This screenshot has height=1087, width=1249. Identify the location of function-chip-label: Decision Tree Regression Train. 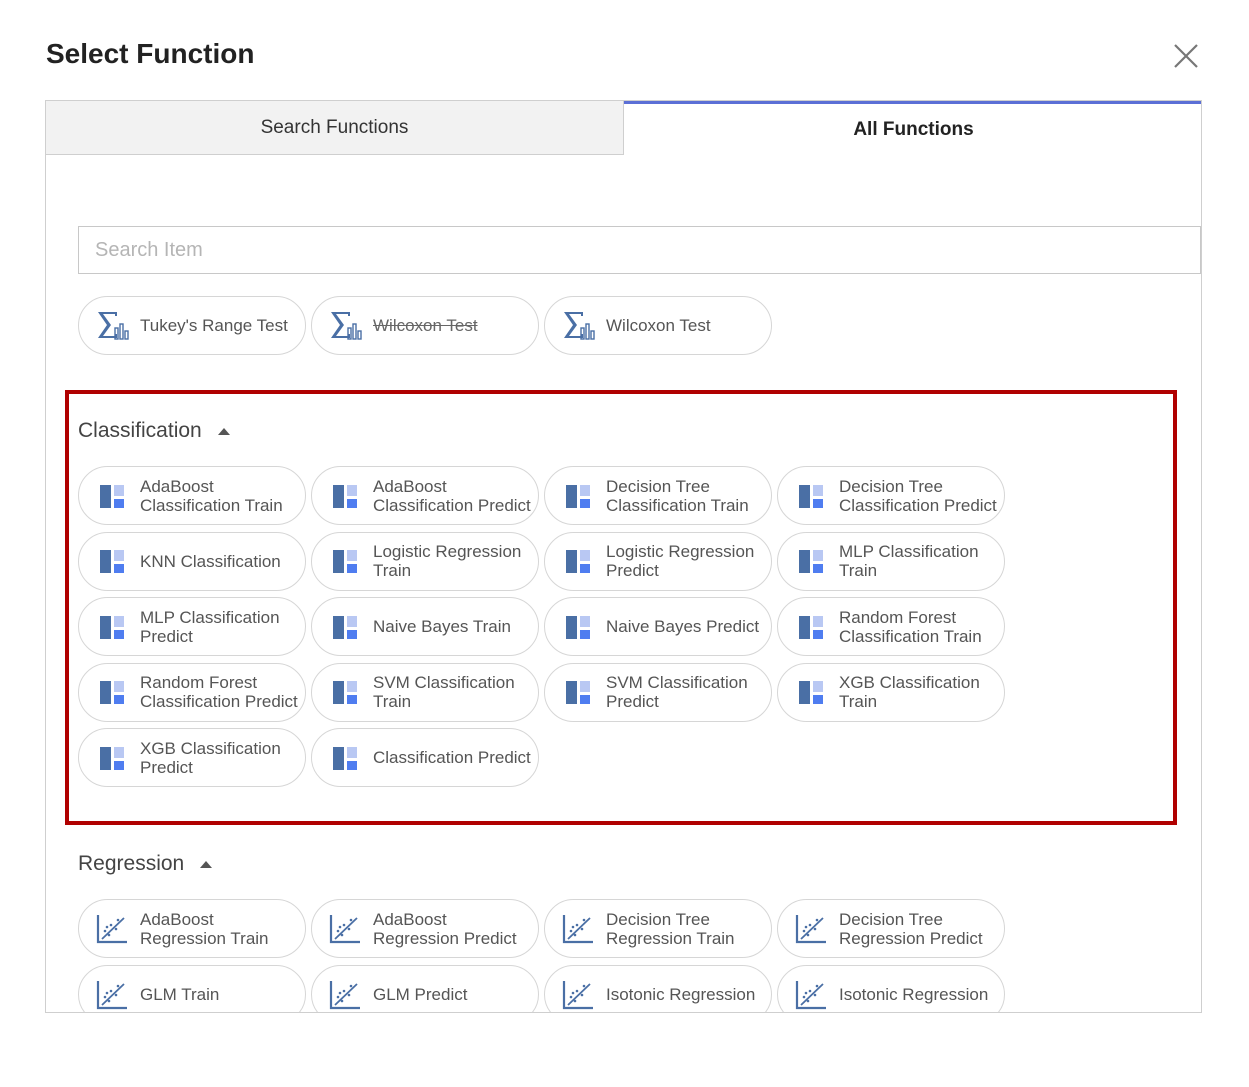
(670, 928).